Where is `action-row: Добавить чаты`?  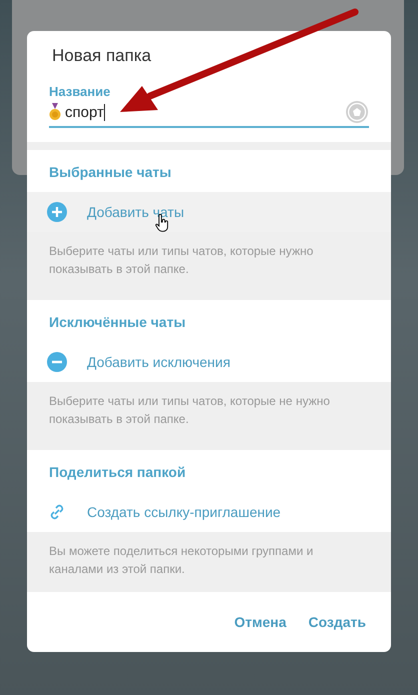
action-row: Добавить чаты is located at coordinates (209, 212).